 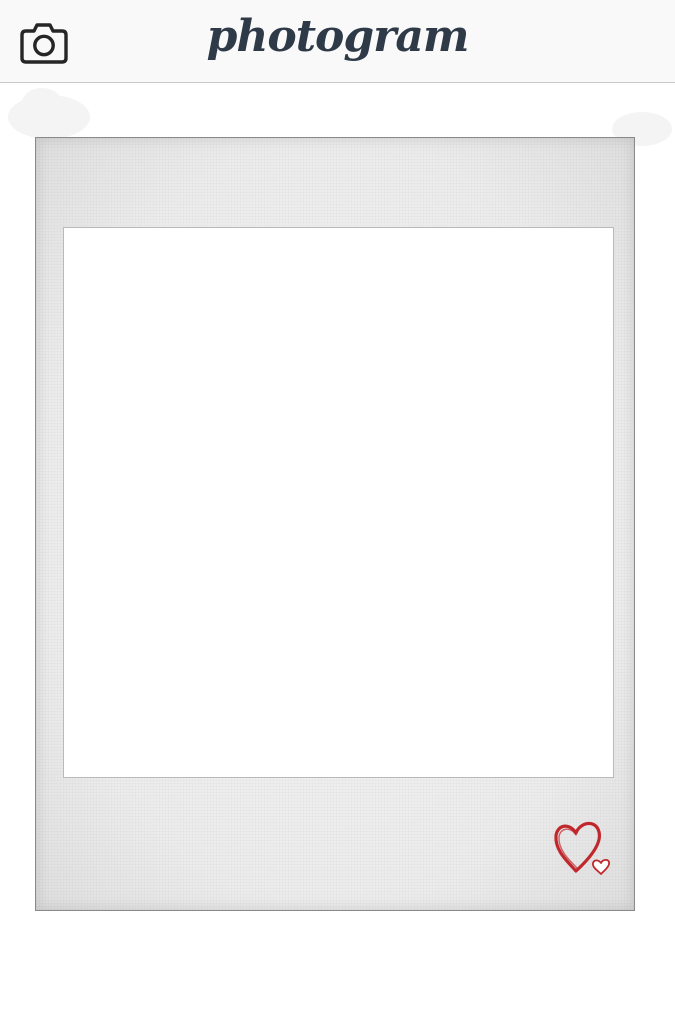 I want to click on small-heart-icon, so click(x=601, y=866).